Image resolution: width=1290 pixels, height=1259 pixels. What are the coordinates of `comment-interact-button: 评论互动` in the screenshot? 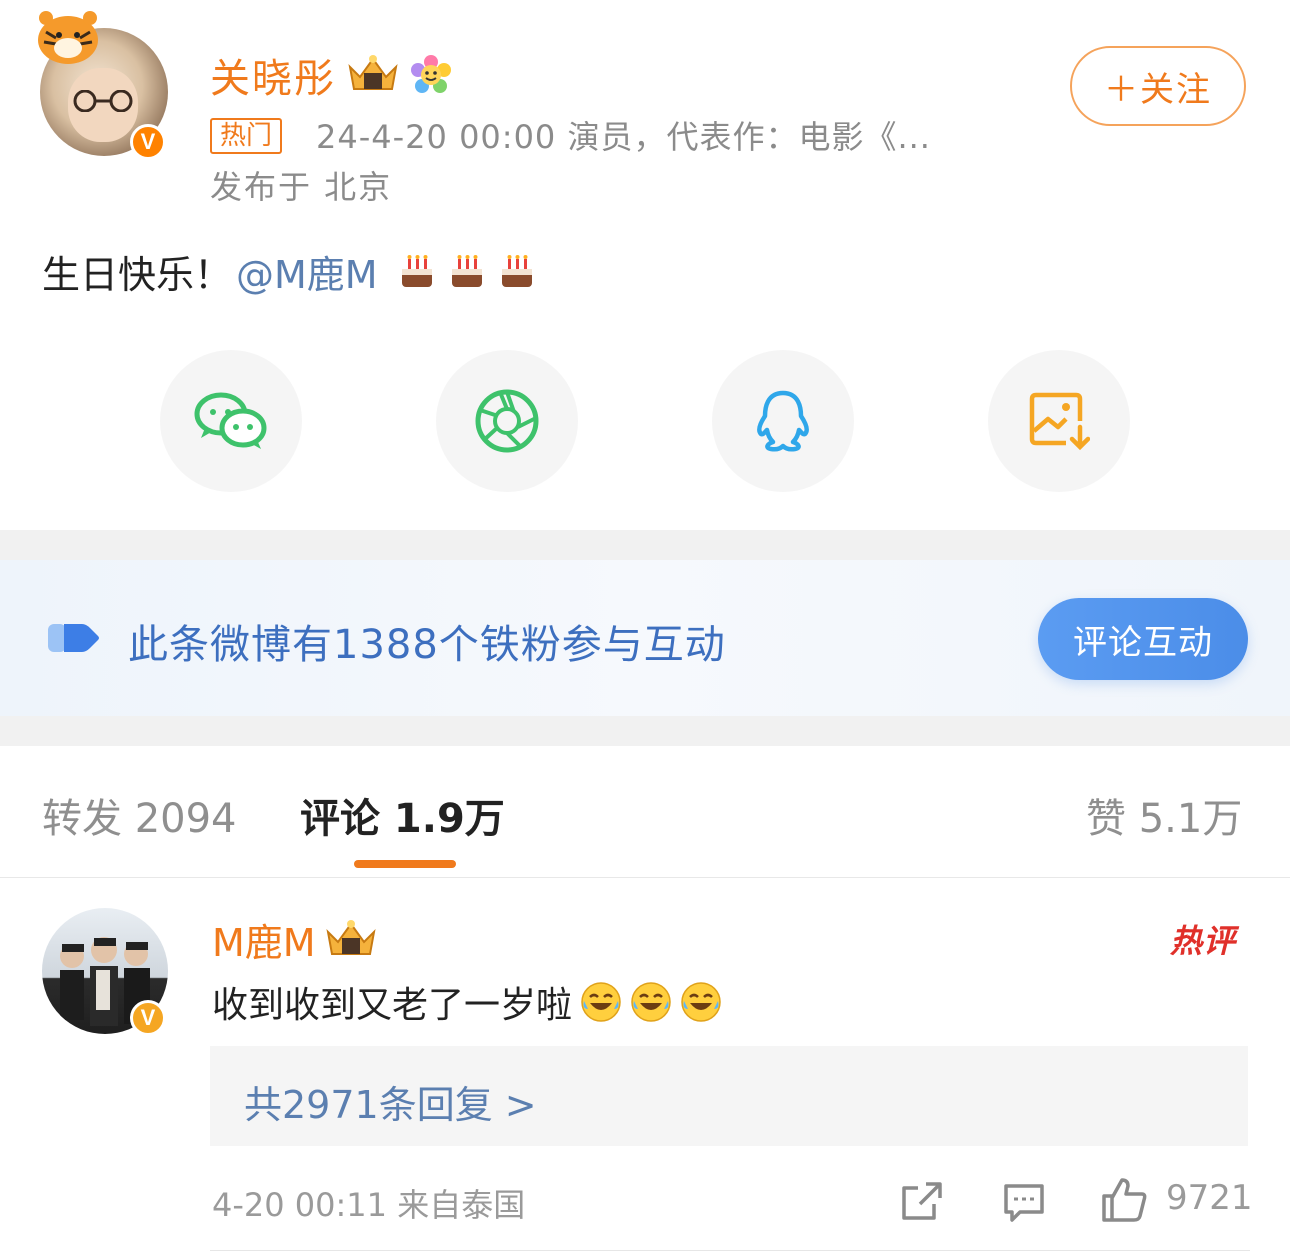 It's located at (1143, 639).